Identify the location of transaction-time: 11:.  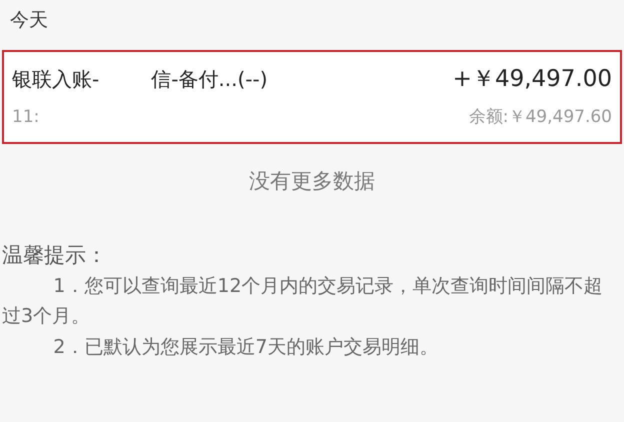
(26, 117).